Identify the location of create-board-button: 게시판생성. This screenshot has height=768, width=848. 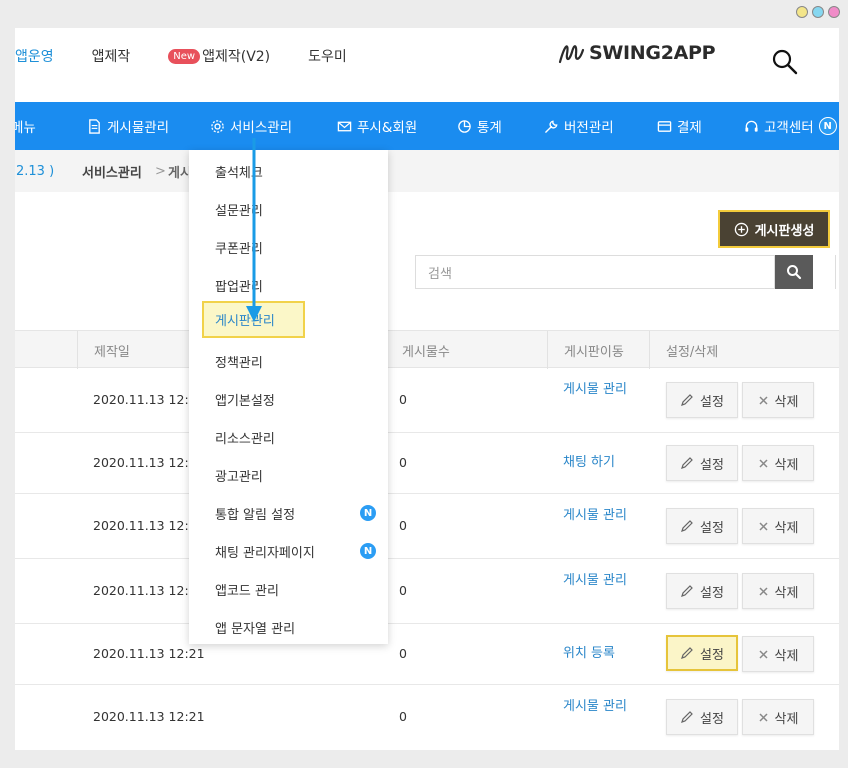
(774, 229).